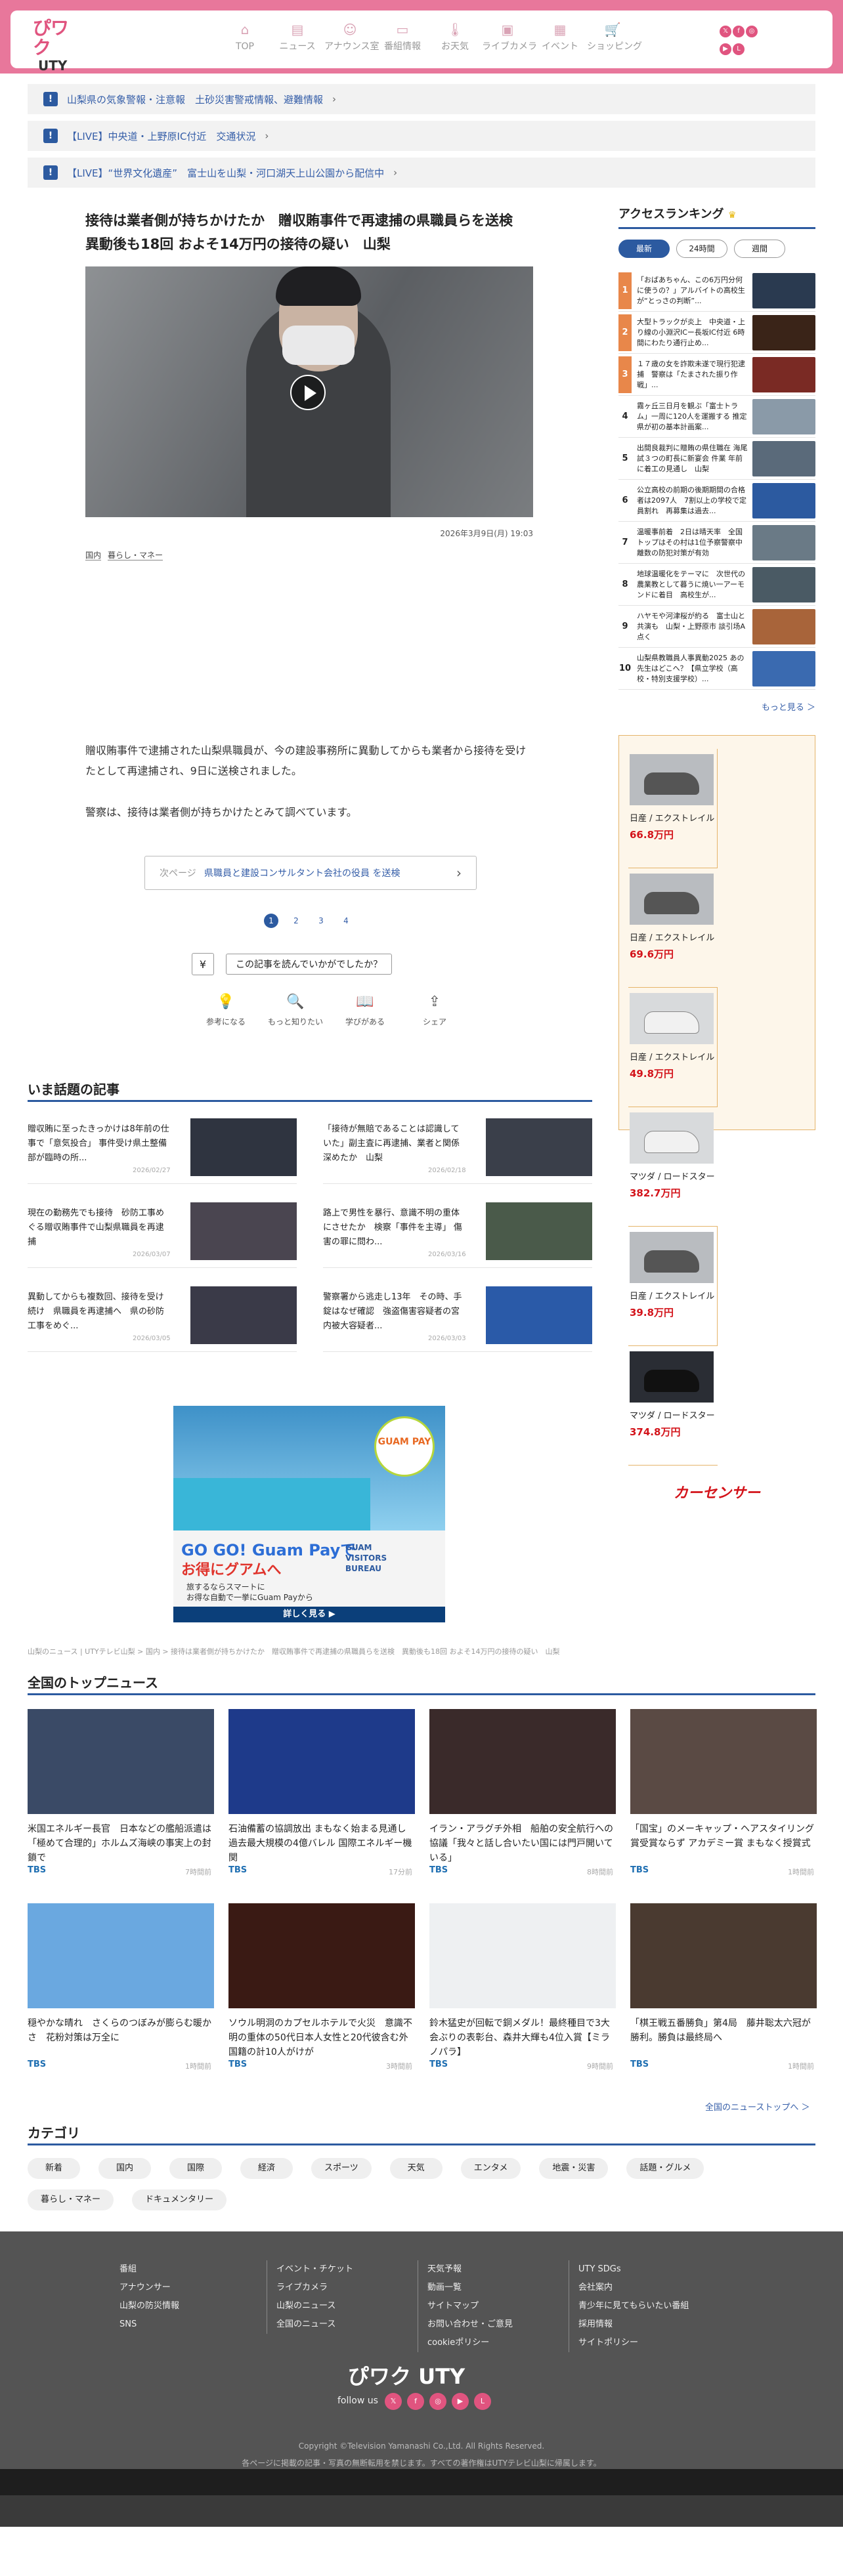 This screenshot has width=843, height=2576. Describe the element at coordinates (59, 46) in the screenshot. I see `site-logo: ぴワク UTY` at that location.